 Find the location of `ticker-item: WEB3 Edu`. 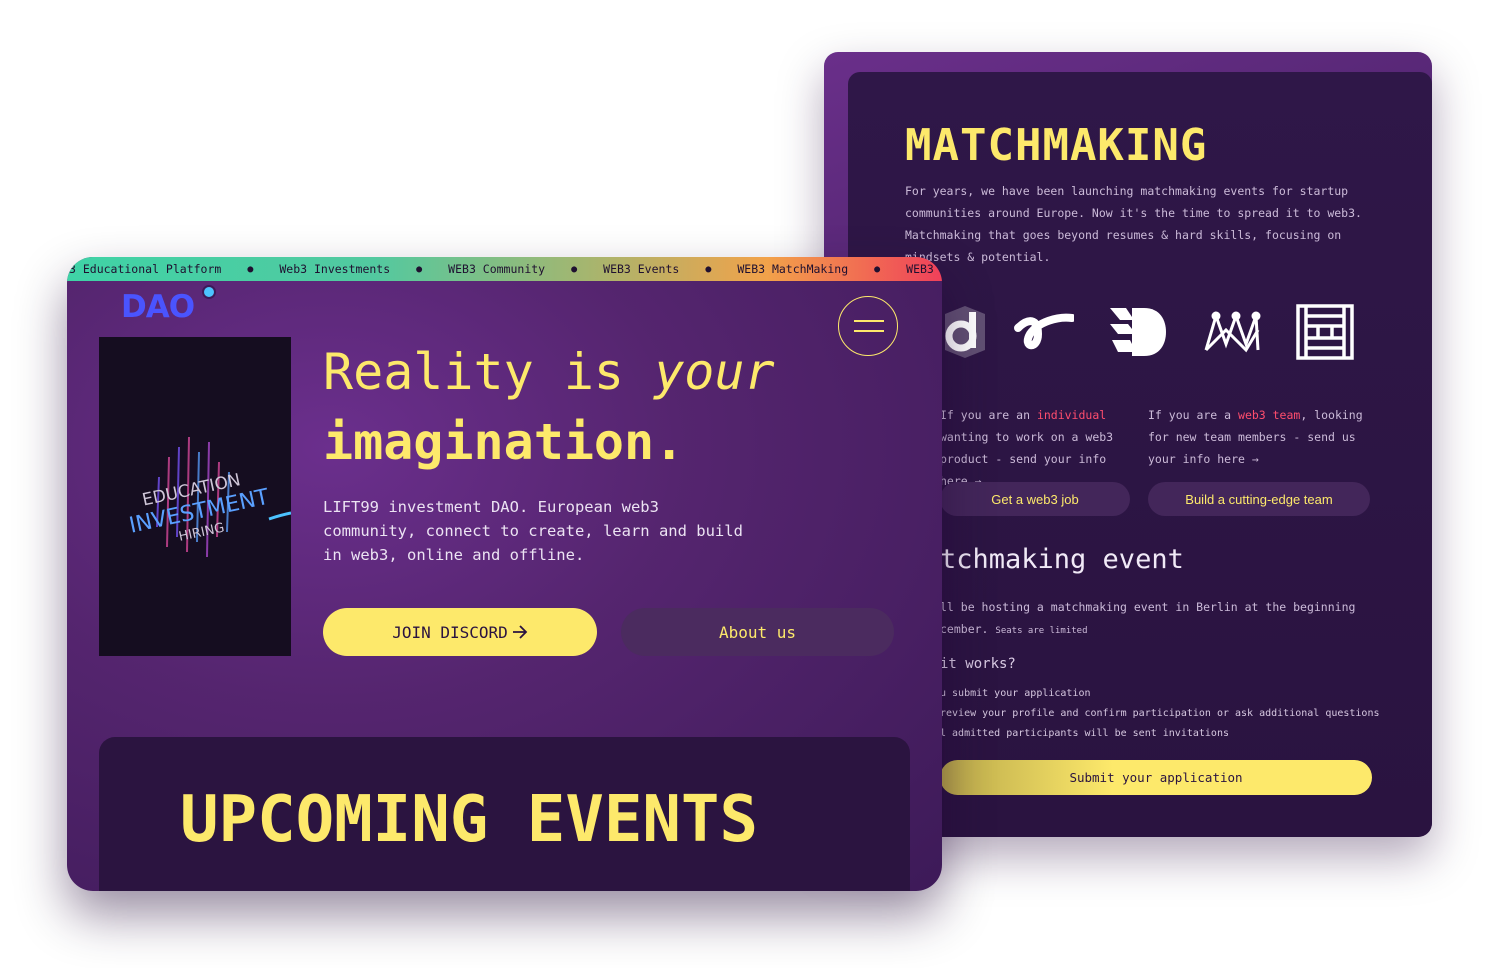

ticker-item: WEB3 Edu is located at coordinates (924, 269).